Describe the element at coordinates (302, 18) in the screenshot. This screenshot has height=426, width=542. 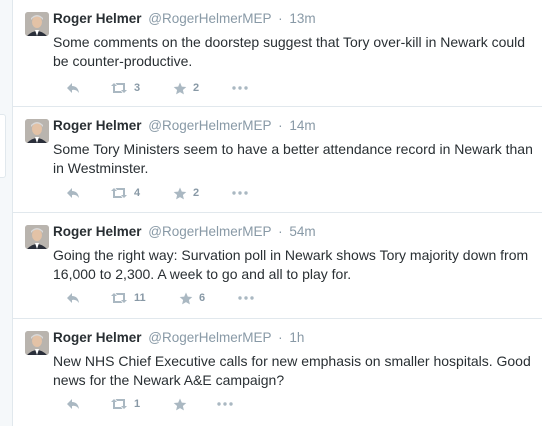
I see `tweet-timestamp: 13m` at that location.